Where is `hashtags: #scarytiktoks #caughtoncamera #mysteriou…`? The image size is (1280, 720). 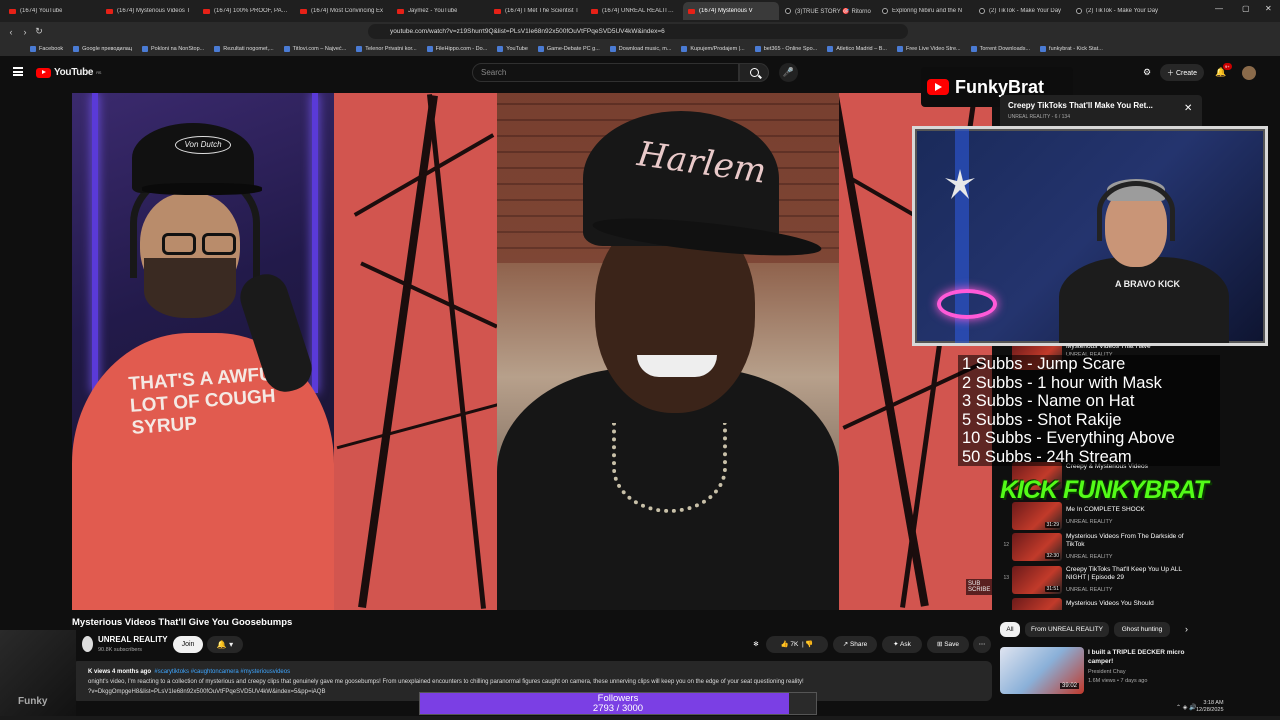 hashtags: #scarytiktoks #caughtoncamera #mysteriou… is located at coordinates (222, 672).